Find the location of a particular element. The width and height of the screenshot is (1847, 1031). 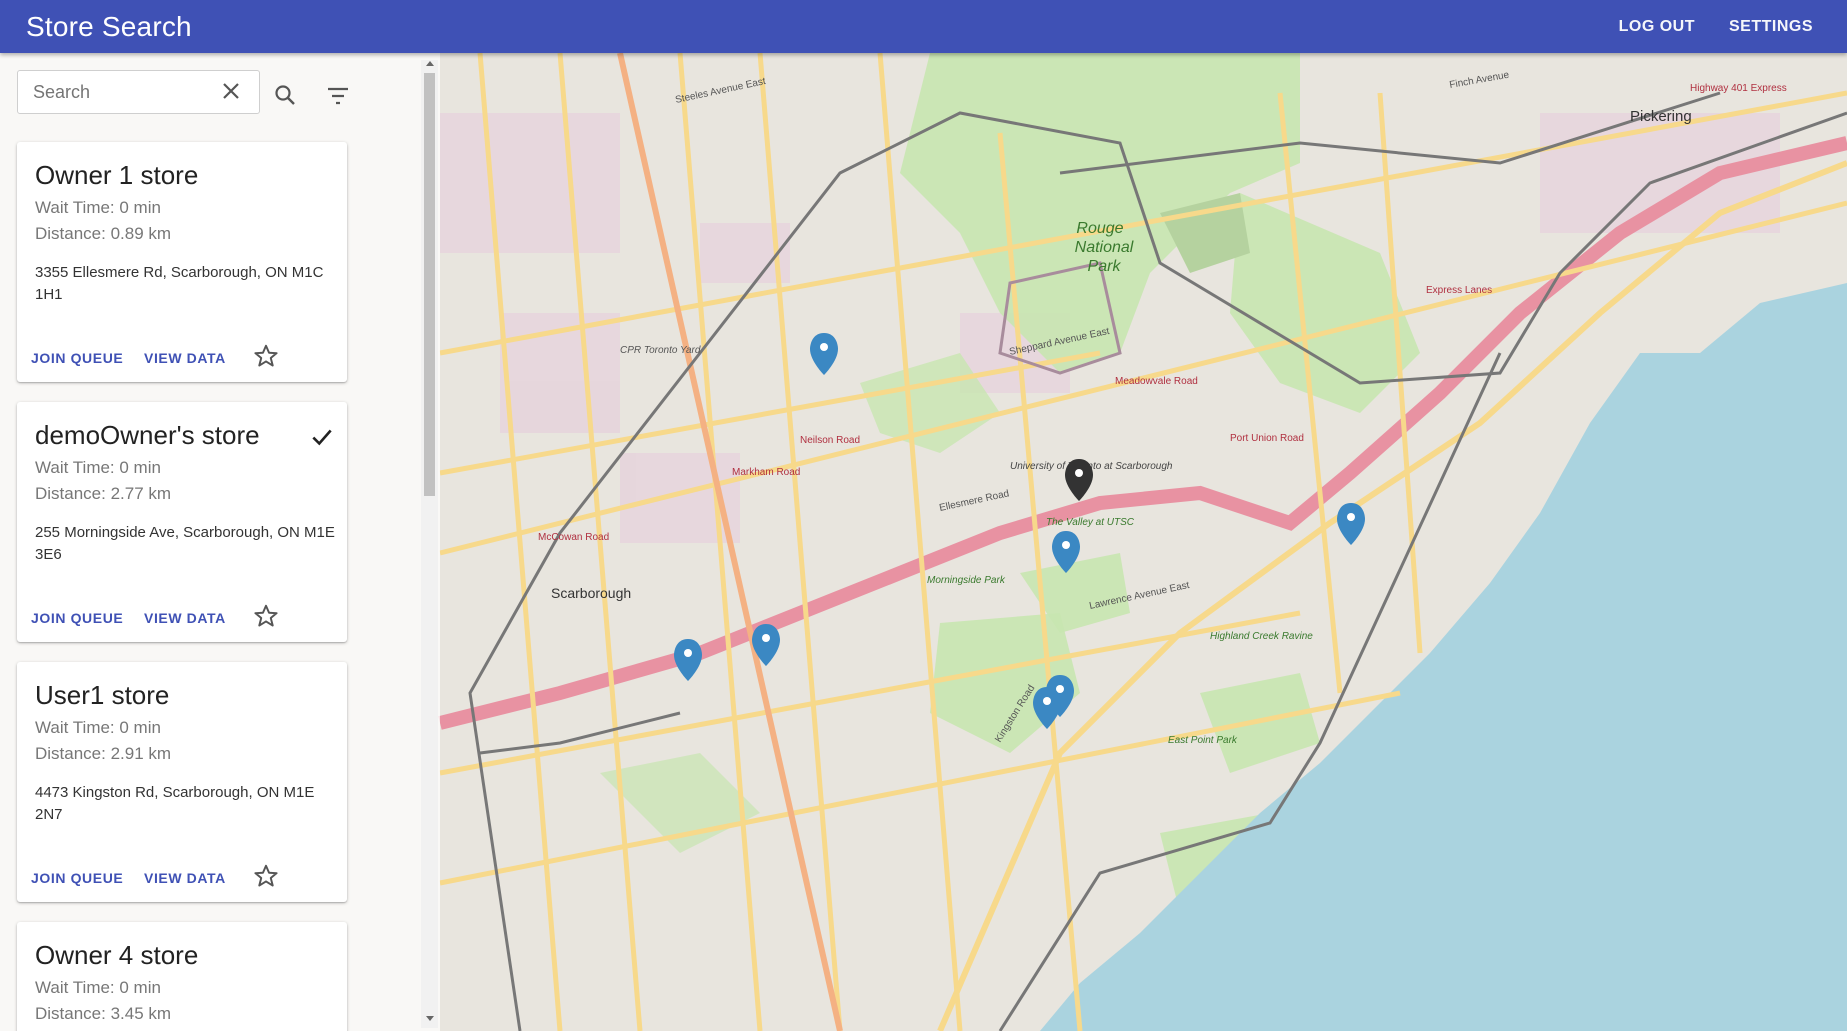

store-distance: Distance: 2.91 km is located at coordinates (103, 753).